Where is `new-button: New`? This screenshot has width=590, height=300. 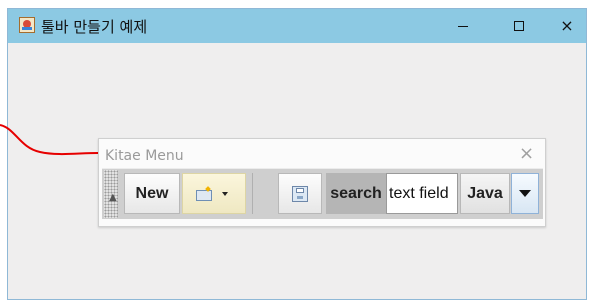
new-button: New is located at coordinates (152, 193).